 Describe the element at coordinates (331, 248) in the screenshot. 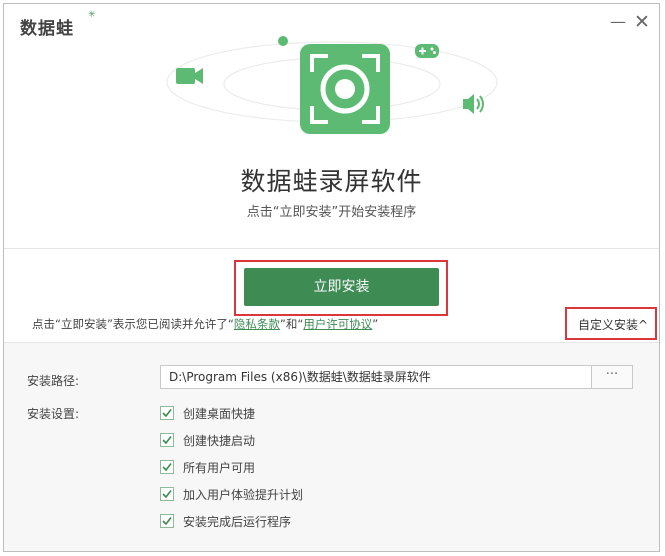

I see `divider` at that location.